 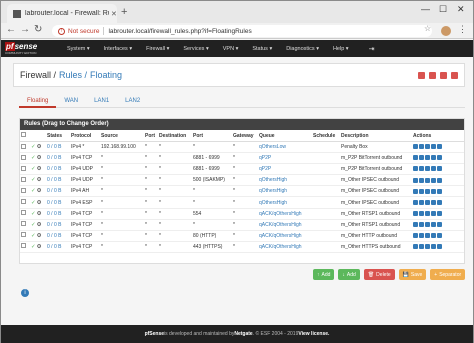 I want to click on nav-help: Help ▾, so click(x=341, y=49).